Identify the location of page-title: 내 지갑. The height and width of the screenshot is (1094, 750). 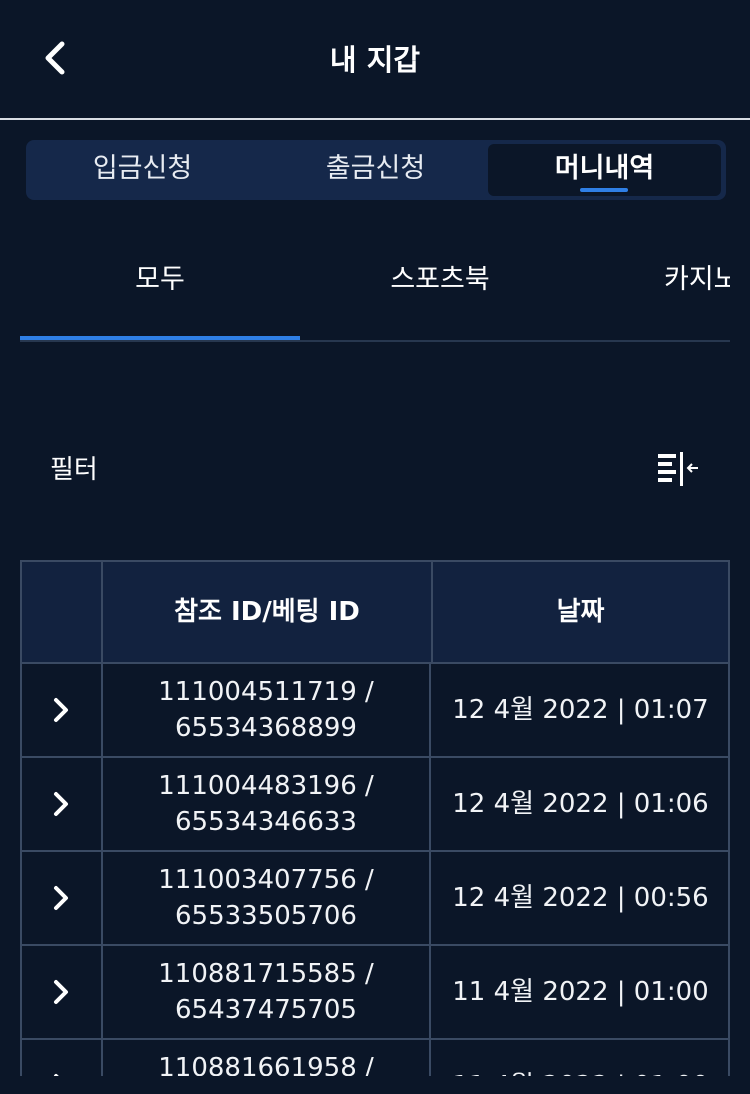
(375, 60).